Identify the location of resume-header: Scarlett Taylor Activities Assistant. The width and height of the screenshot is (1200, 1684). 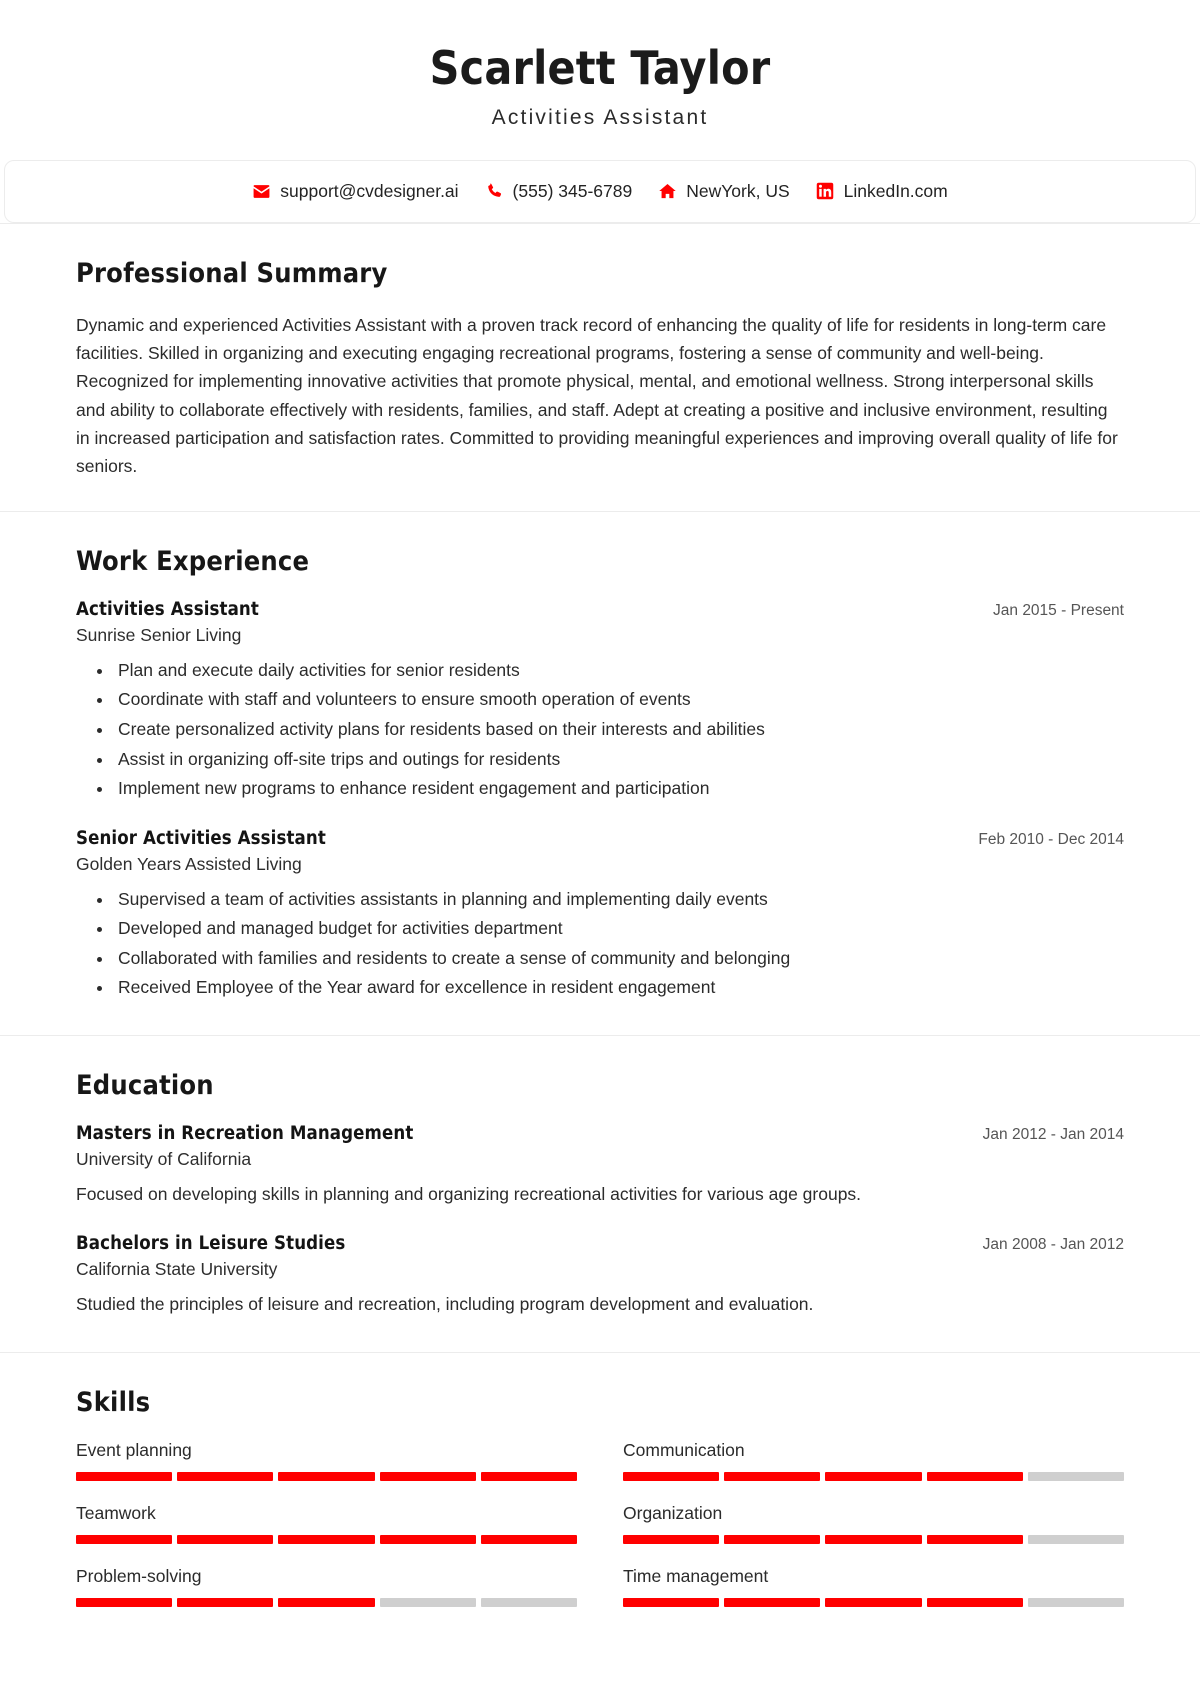
(600, 80).